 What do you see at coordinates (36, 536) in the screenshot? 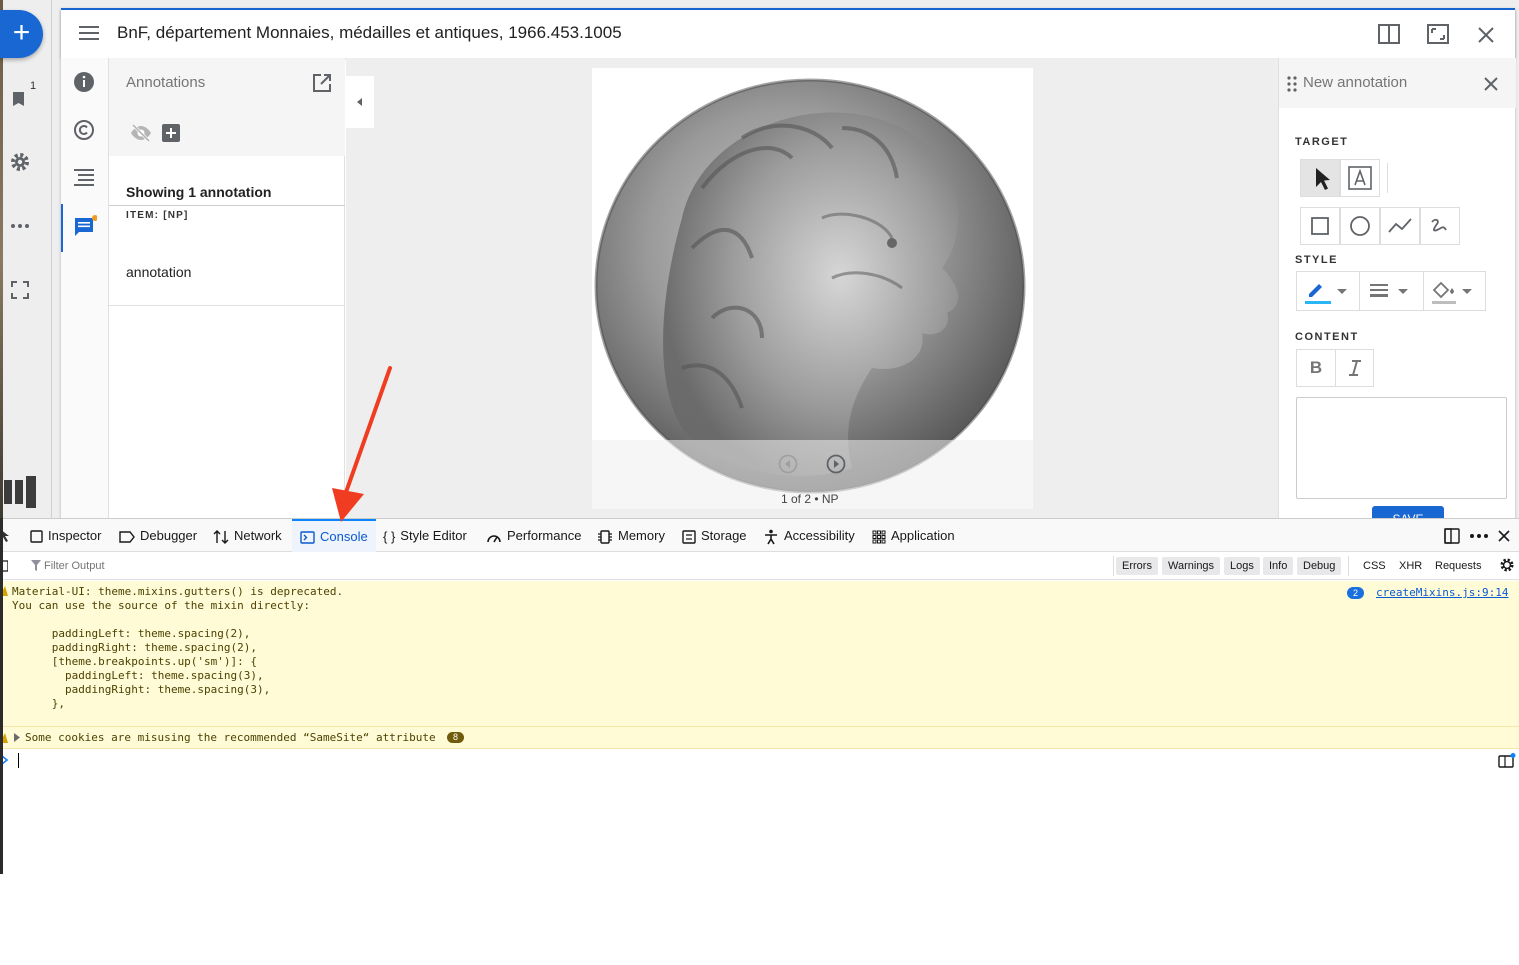
I see `inspector-icon` at bounding box center [36, 536].